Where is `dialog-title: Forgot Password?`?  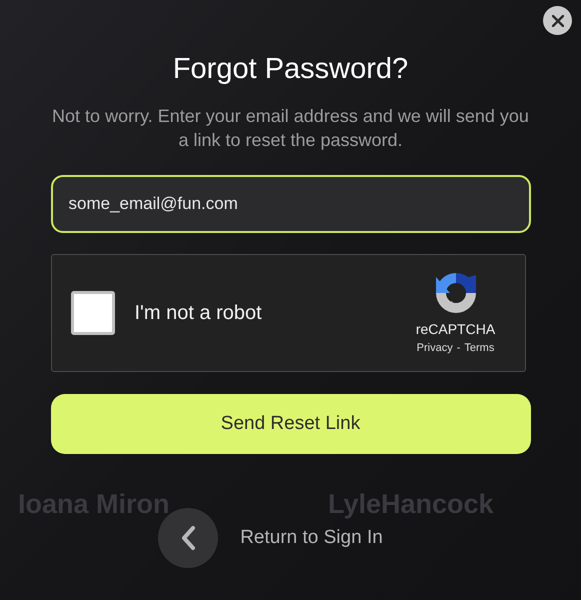 dialog-title: Forgot Password? is located at coordinates (290, 69).